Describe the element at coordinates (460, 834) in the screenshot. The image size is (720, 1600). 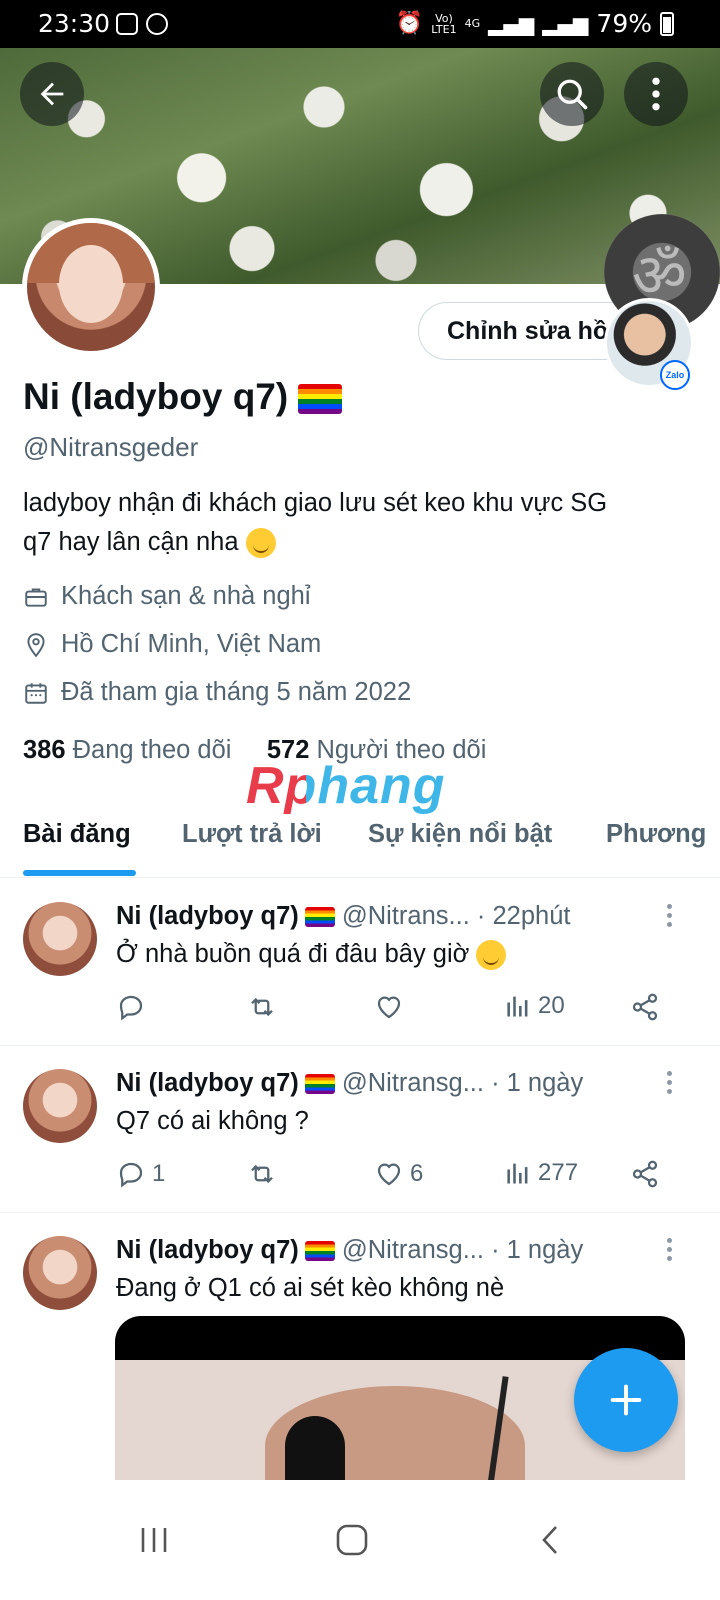
I see `tab-highlights: Sự kiện nổi bật` at that location.